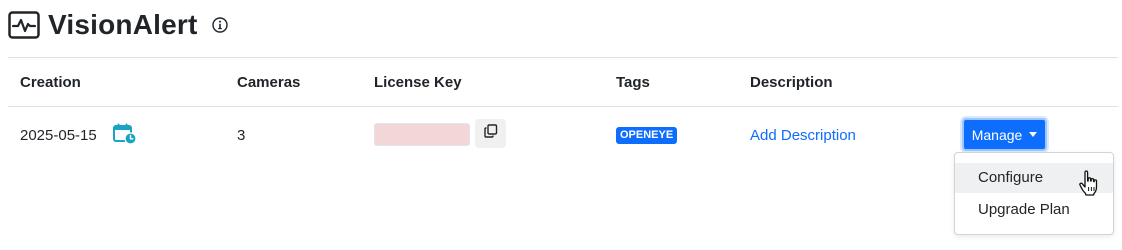  Describe the element at coordinates (563, 106) in the screenshot. I see `table-header-divider` at that location.